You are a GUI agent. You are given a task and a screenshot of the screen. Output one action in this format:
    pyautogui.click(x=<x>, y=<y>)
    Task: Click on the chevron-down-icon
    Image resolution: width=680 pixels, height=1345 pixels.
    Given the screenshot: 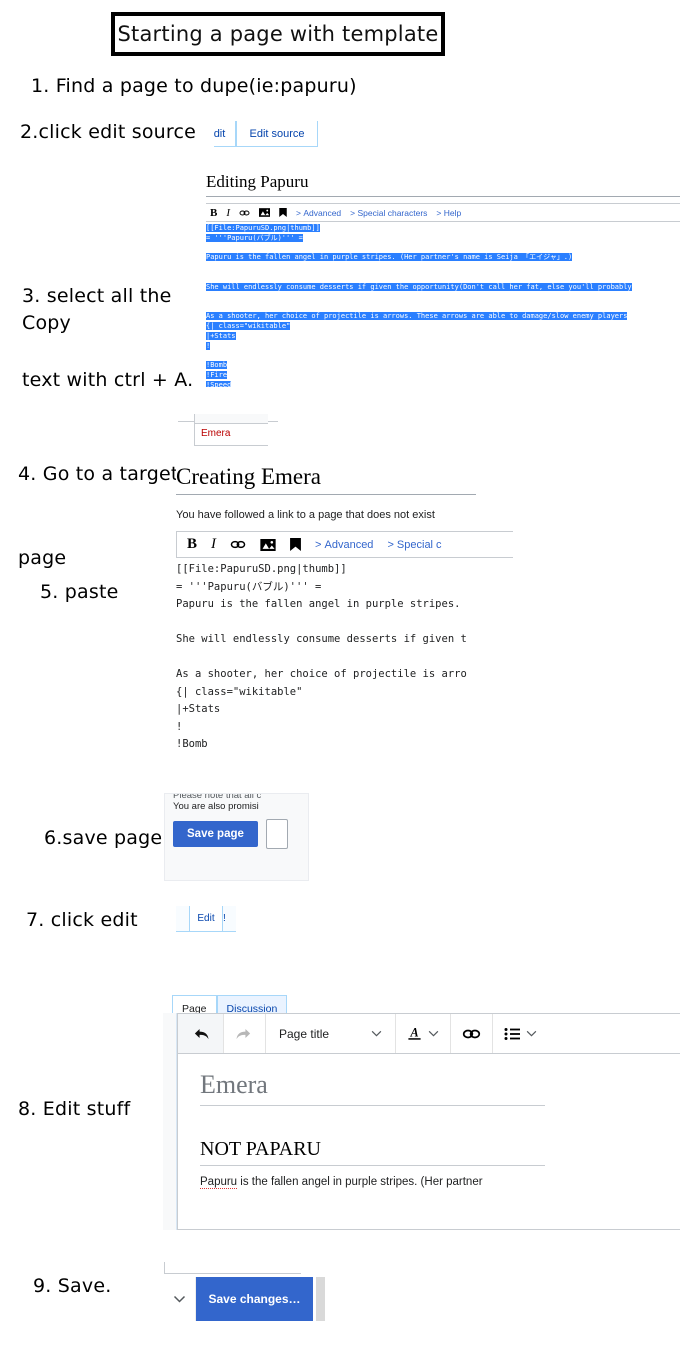 What is the action you would take?
    pyautogui.click(x=376, y=1033)
    